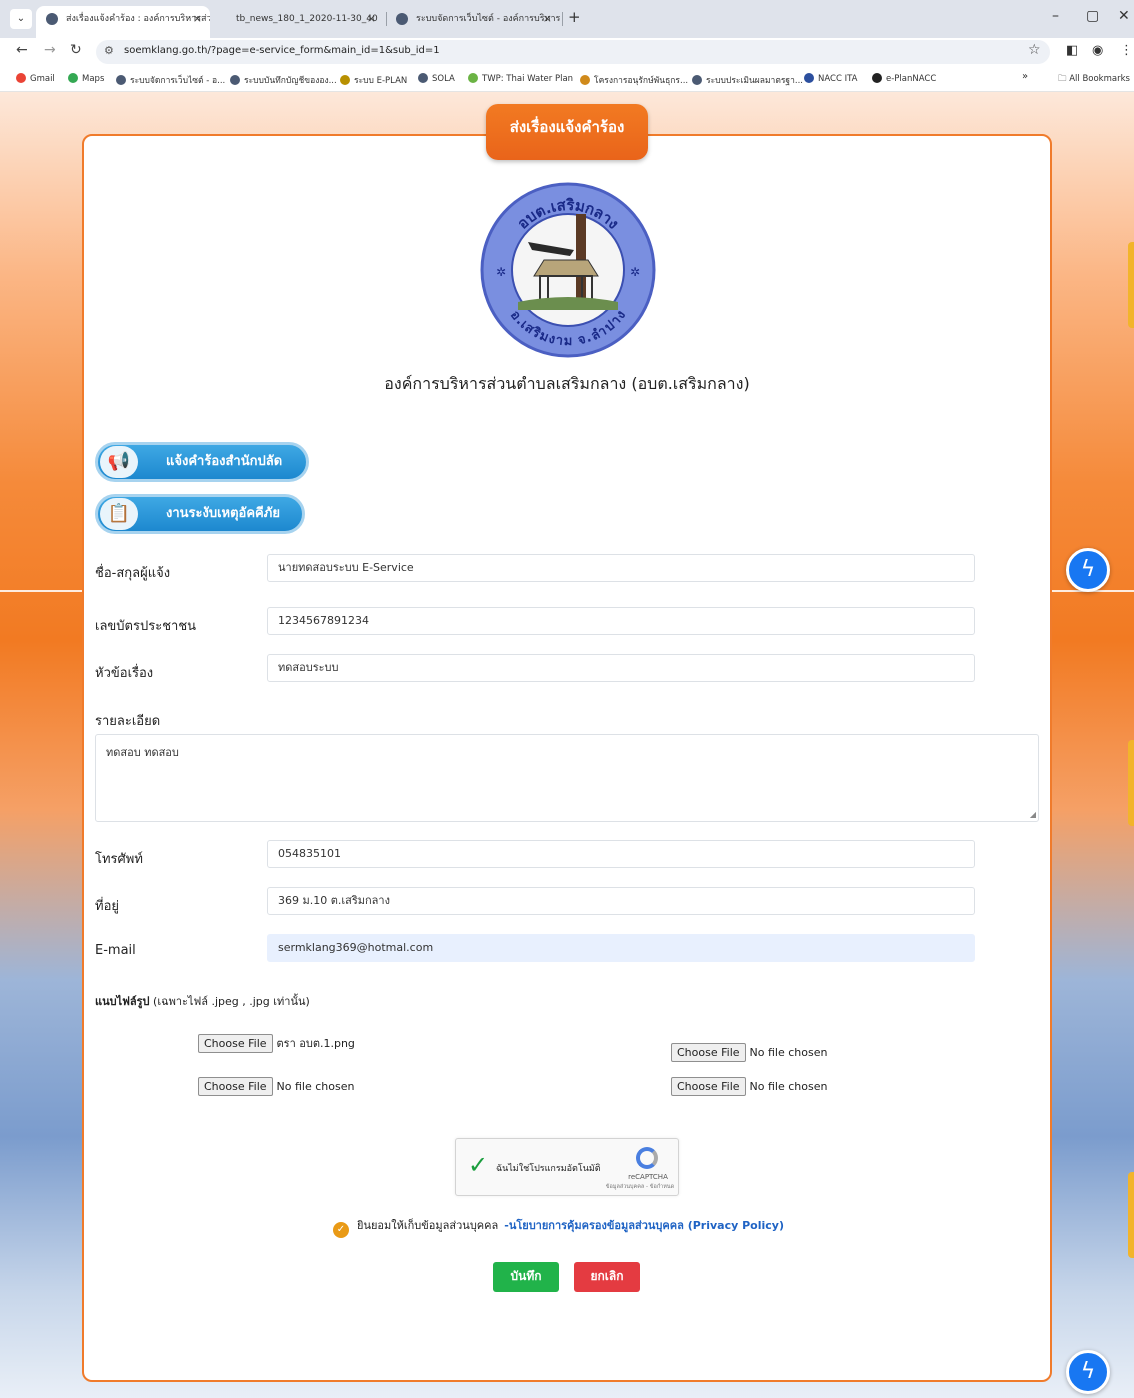 The image size is (1134, 1398). Describe the element at coordinates (109, 50) in the screenshot. I see `site-info-icon: ⚙` at that location.